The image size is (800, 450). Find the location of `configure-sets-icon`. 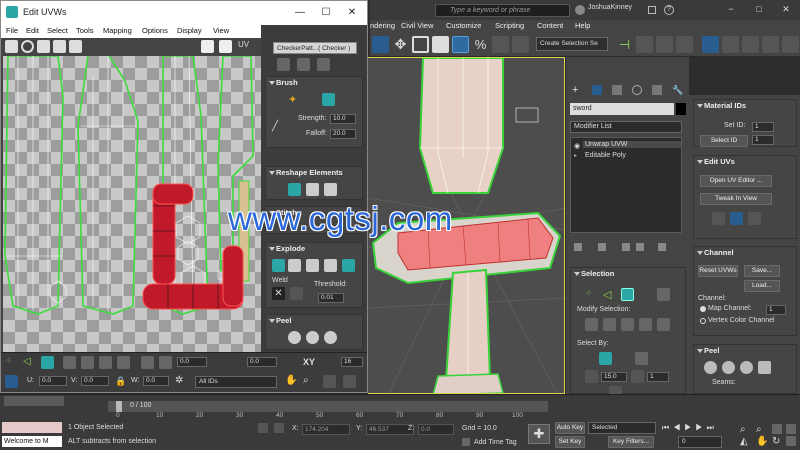

configure-sets-icon is located at coordinates (662, 247).